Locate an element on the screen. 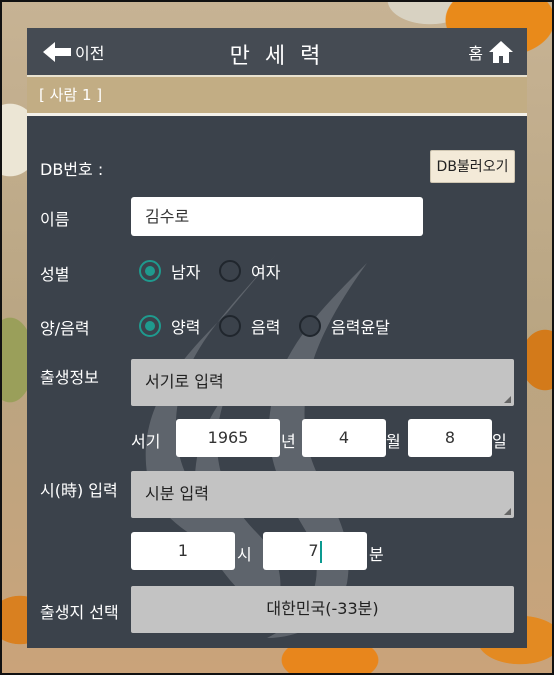 The image size is (554, 675). app-header: 이전 만 세 력 홈 is located at coordinates (277, 51).